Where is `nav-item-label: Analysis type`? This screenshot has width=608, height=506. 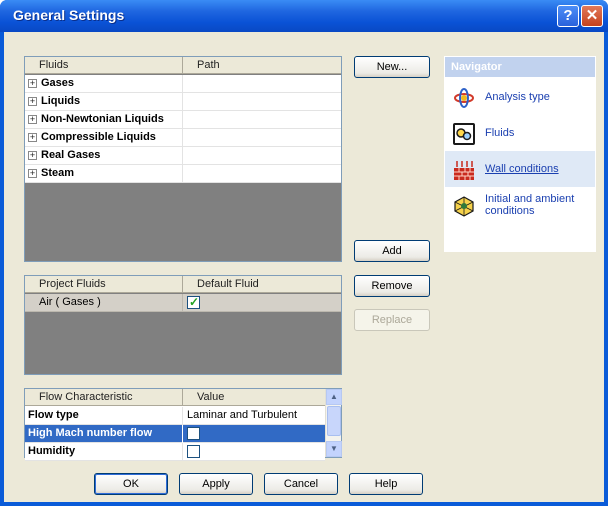
nav-item-label: Analysis type is located at coordinates (517, 97).